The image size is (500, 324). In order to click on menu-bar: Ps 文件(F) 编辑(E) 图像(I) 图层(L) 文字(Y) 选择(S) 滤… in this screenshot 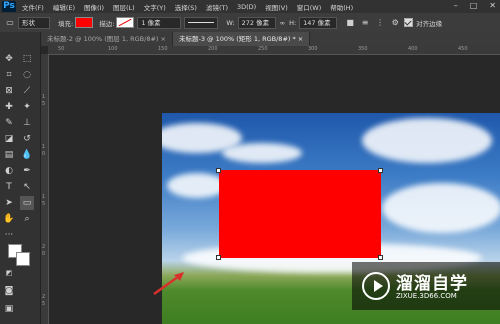, I will do `click(250, 6)`.